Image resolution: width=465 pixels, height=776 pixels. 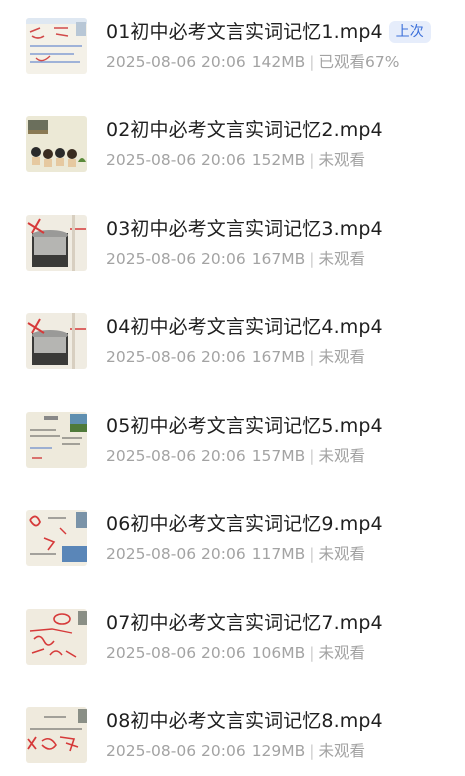 I want to click on file-name: 05初中必考文言实词记忆5.mp4, so click(x=244, y=426).